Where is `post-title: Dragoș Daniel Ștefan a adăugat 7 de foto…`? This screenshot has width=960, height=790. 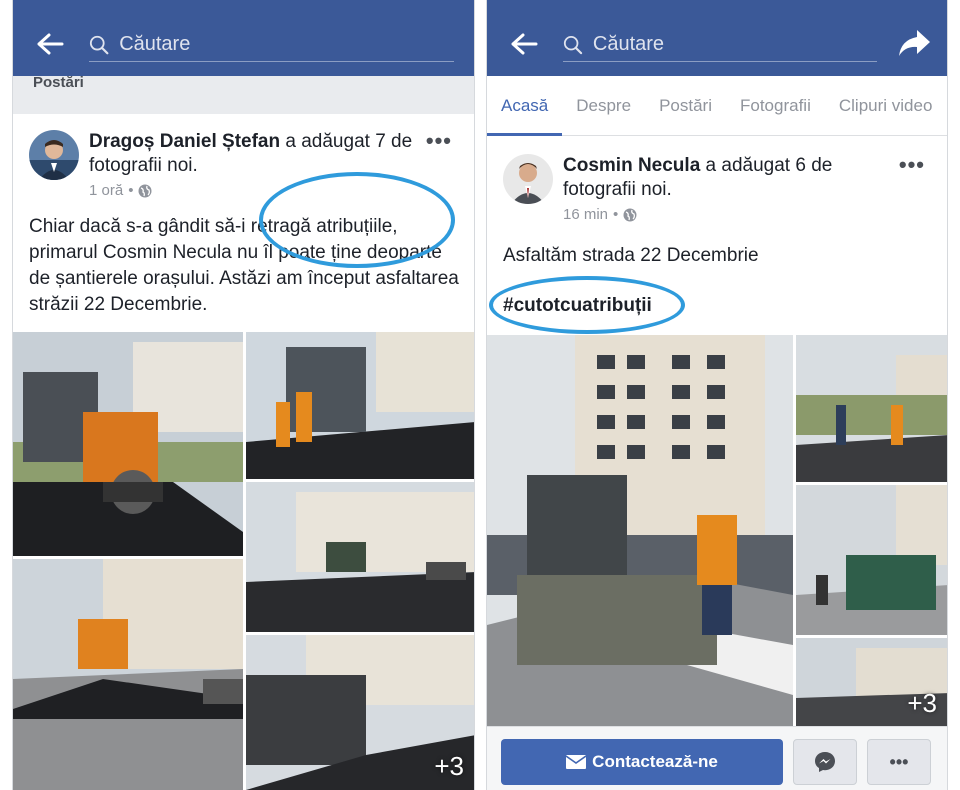 post-title: Dragoș Daniel Ștefan a adăugat 7 de foto… is located at coordinates (259, 154).